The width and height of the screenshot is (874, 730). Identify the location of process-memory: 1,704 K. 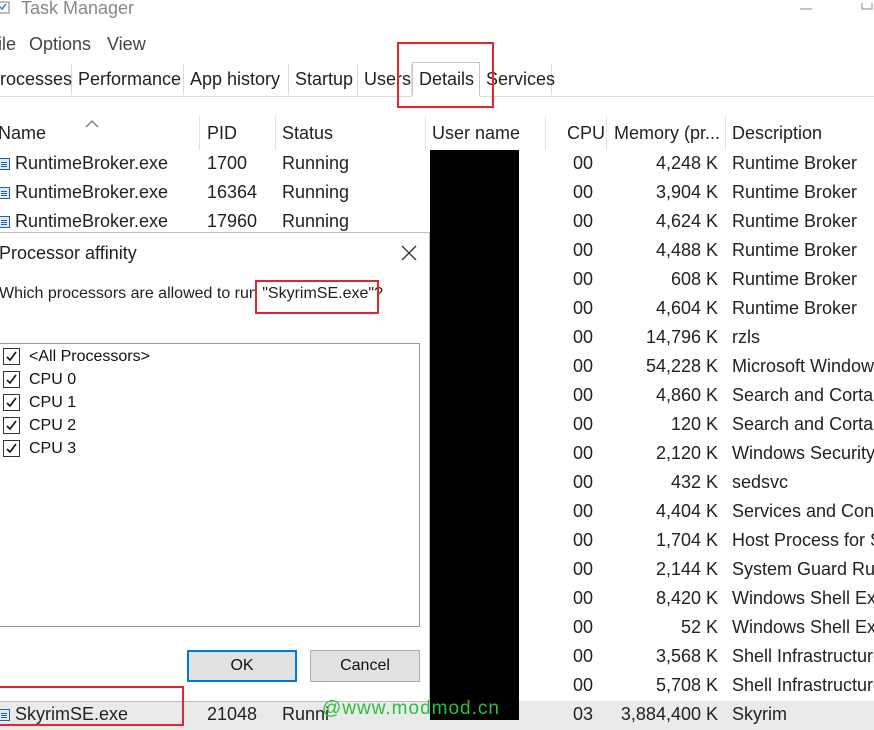
(686, 540).